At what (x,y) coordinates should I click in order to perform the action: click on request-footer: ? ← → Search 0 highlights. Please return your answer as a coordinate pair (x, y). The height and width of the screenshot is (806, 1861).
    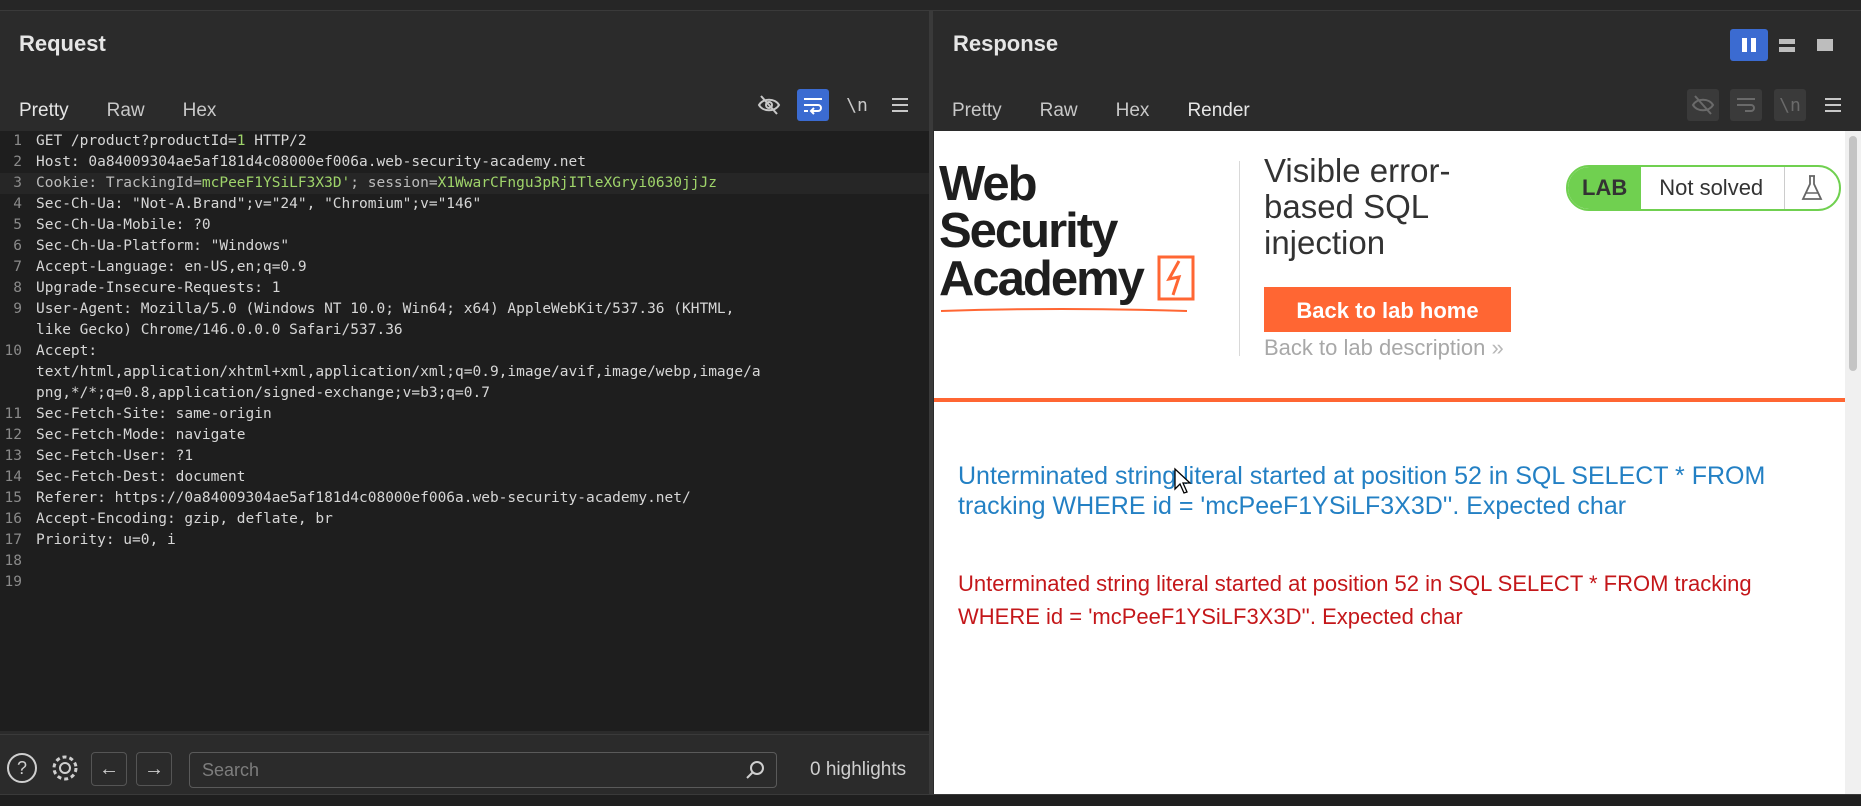
    Looking at the image, I should click on (464, 764).